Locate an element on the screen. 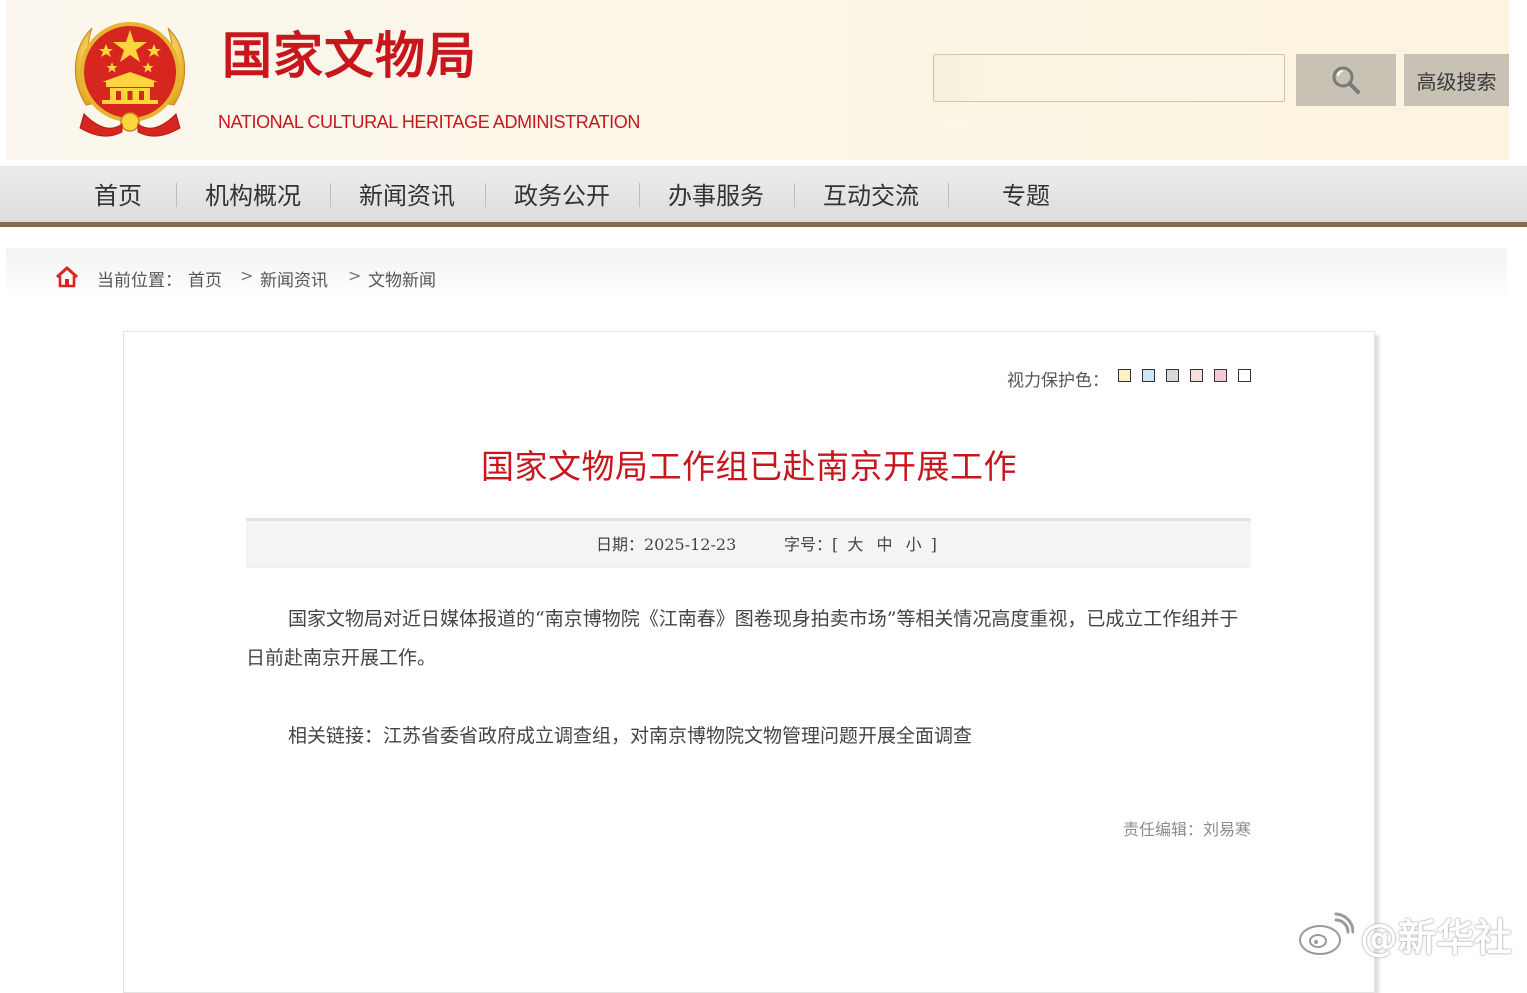  search-icon is located at coordinates (1346, 80).